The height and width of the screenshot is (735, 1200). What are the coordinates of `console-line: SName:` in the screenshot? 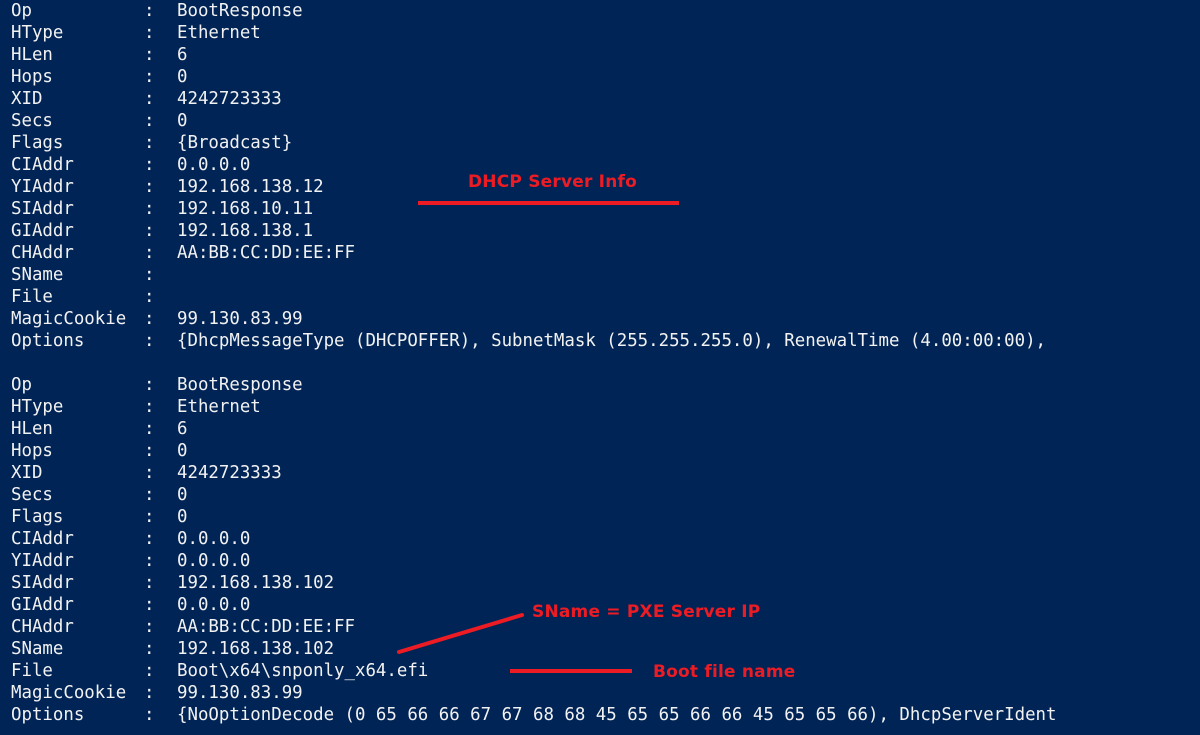 It's located at (600, 275).